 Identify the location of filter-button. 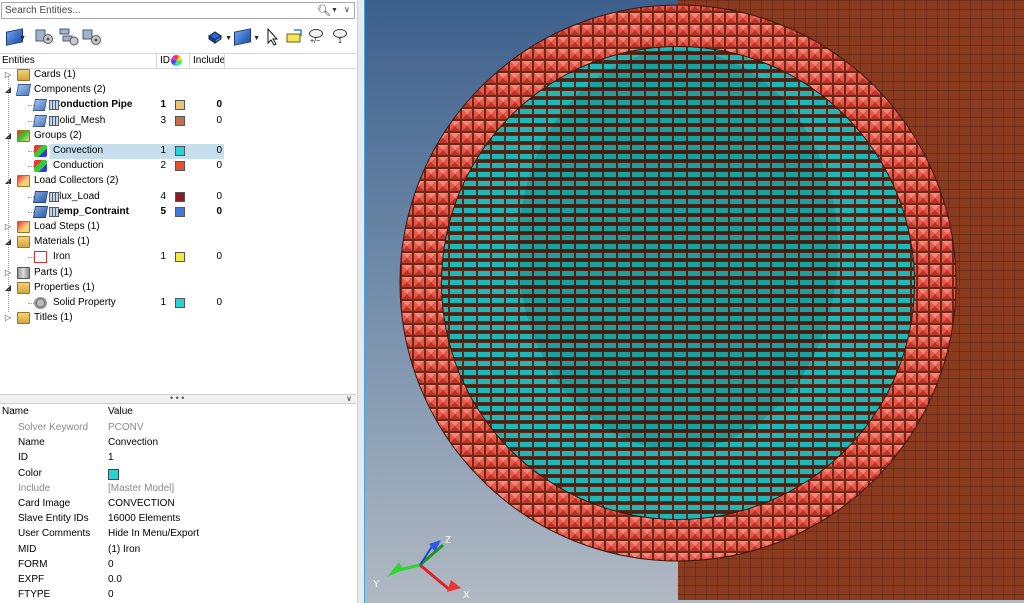
(45, 37).